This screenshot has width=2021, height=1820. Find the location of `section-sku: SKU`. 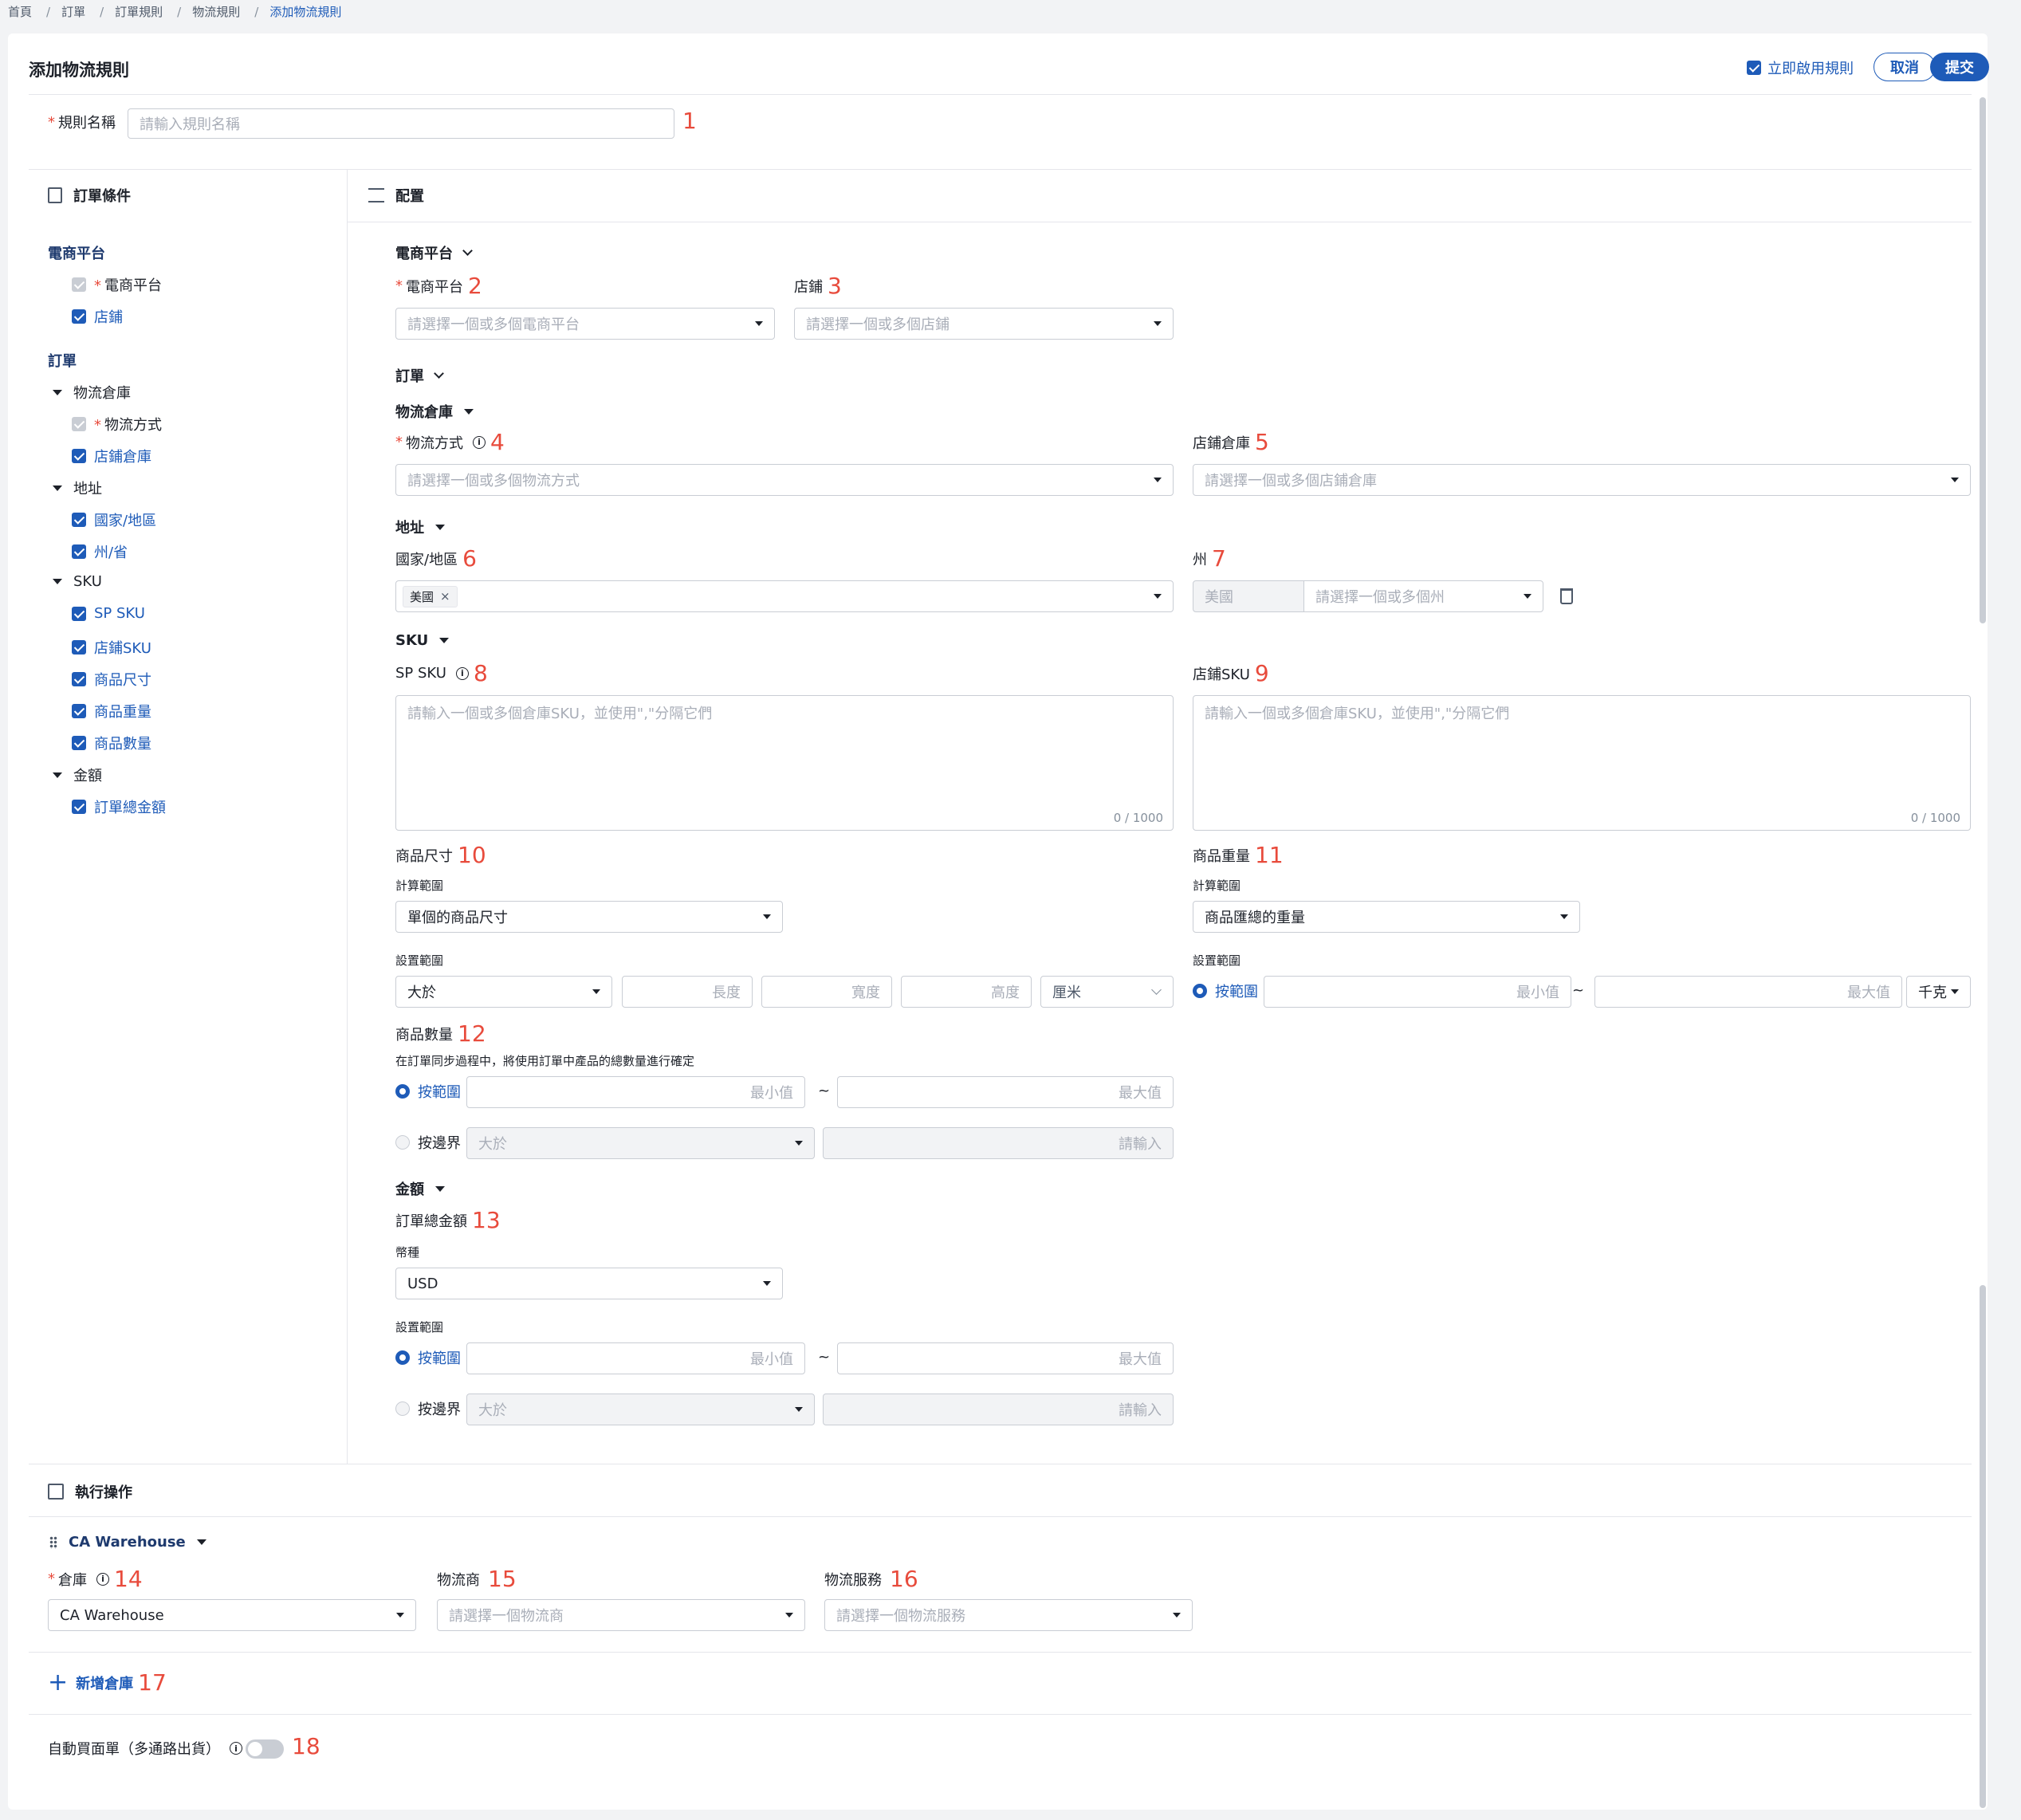

section-sku: SKU is located at coordinates (427, 640).